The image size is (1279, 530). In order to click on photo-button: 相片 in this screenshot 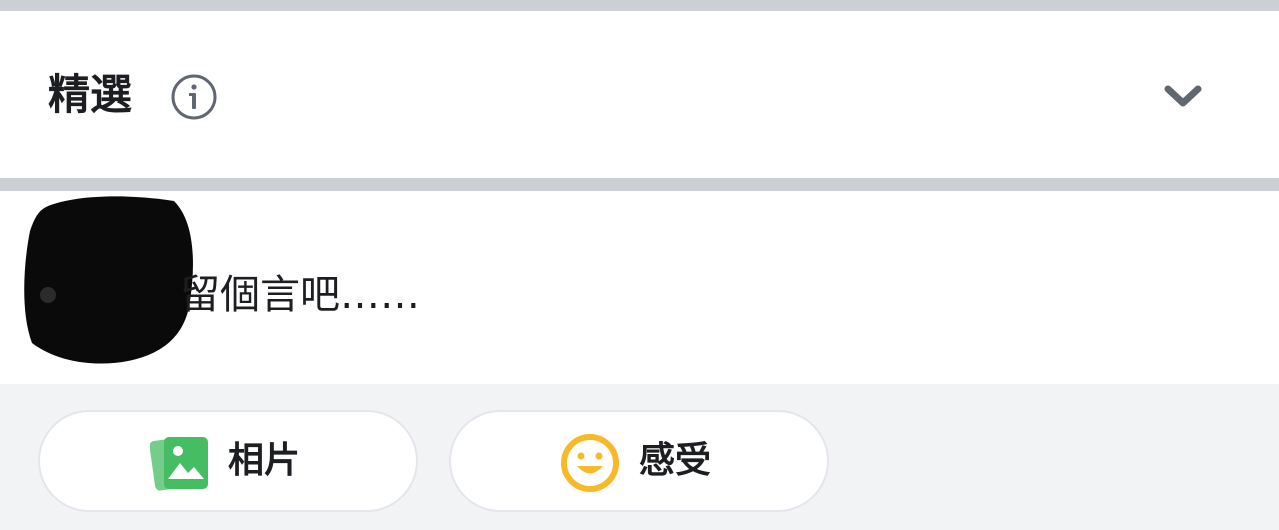, I will do `click(228, 461)`.